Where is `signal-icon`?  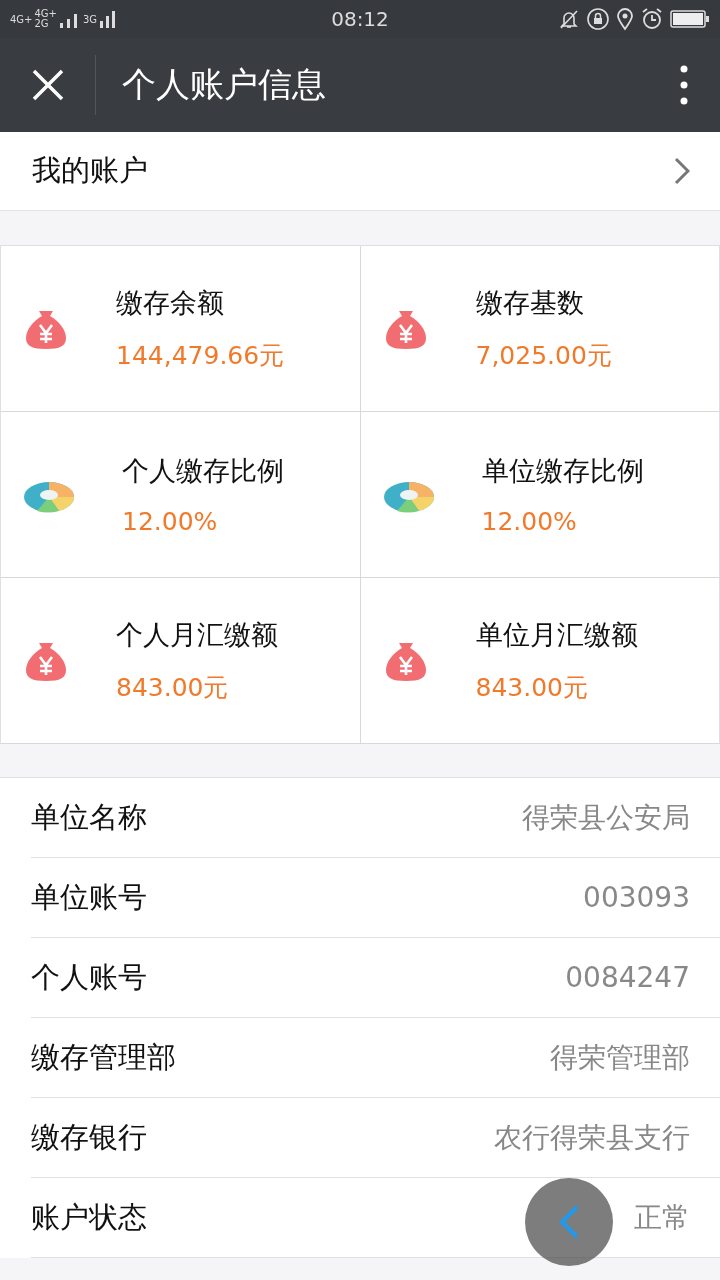 signal-icon is located at coordinates (108, 19).